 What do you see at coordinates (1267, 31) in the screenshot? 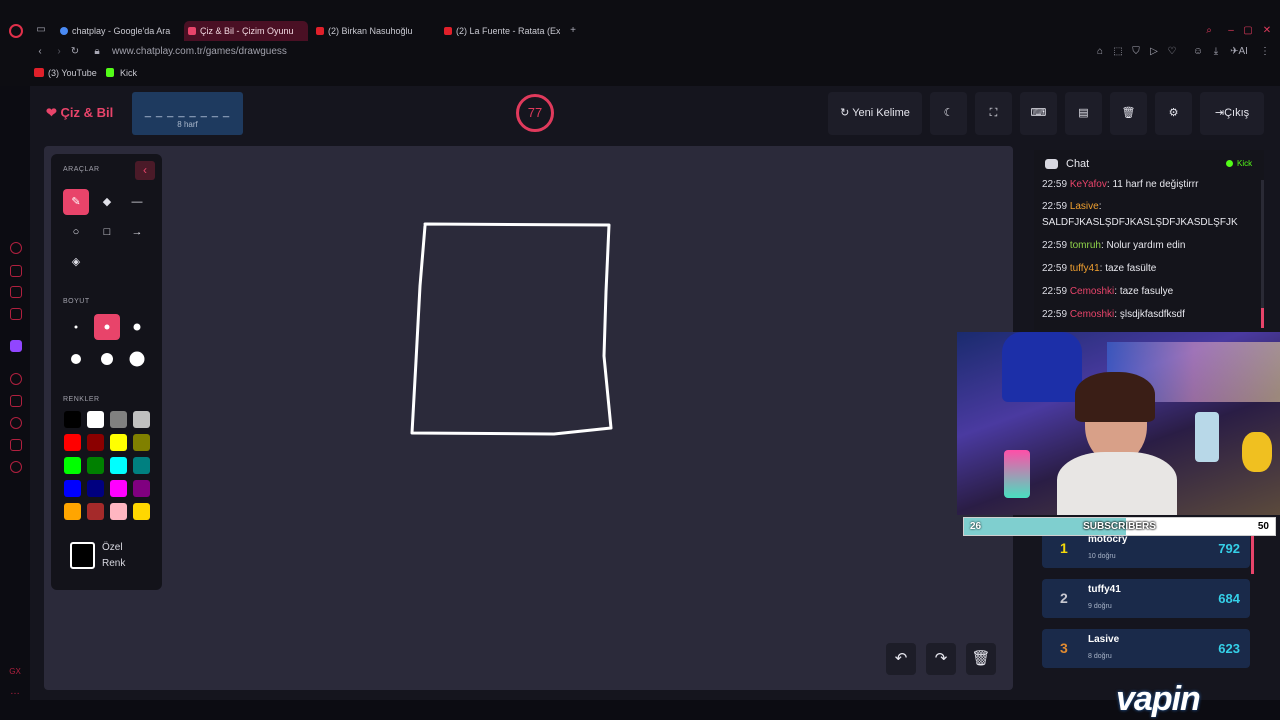
I see `close-icon: ✕` at bounding box center [1267, 31].